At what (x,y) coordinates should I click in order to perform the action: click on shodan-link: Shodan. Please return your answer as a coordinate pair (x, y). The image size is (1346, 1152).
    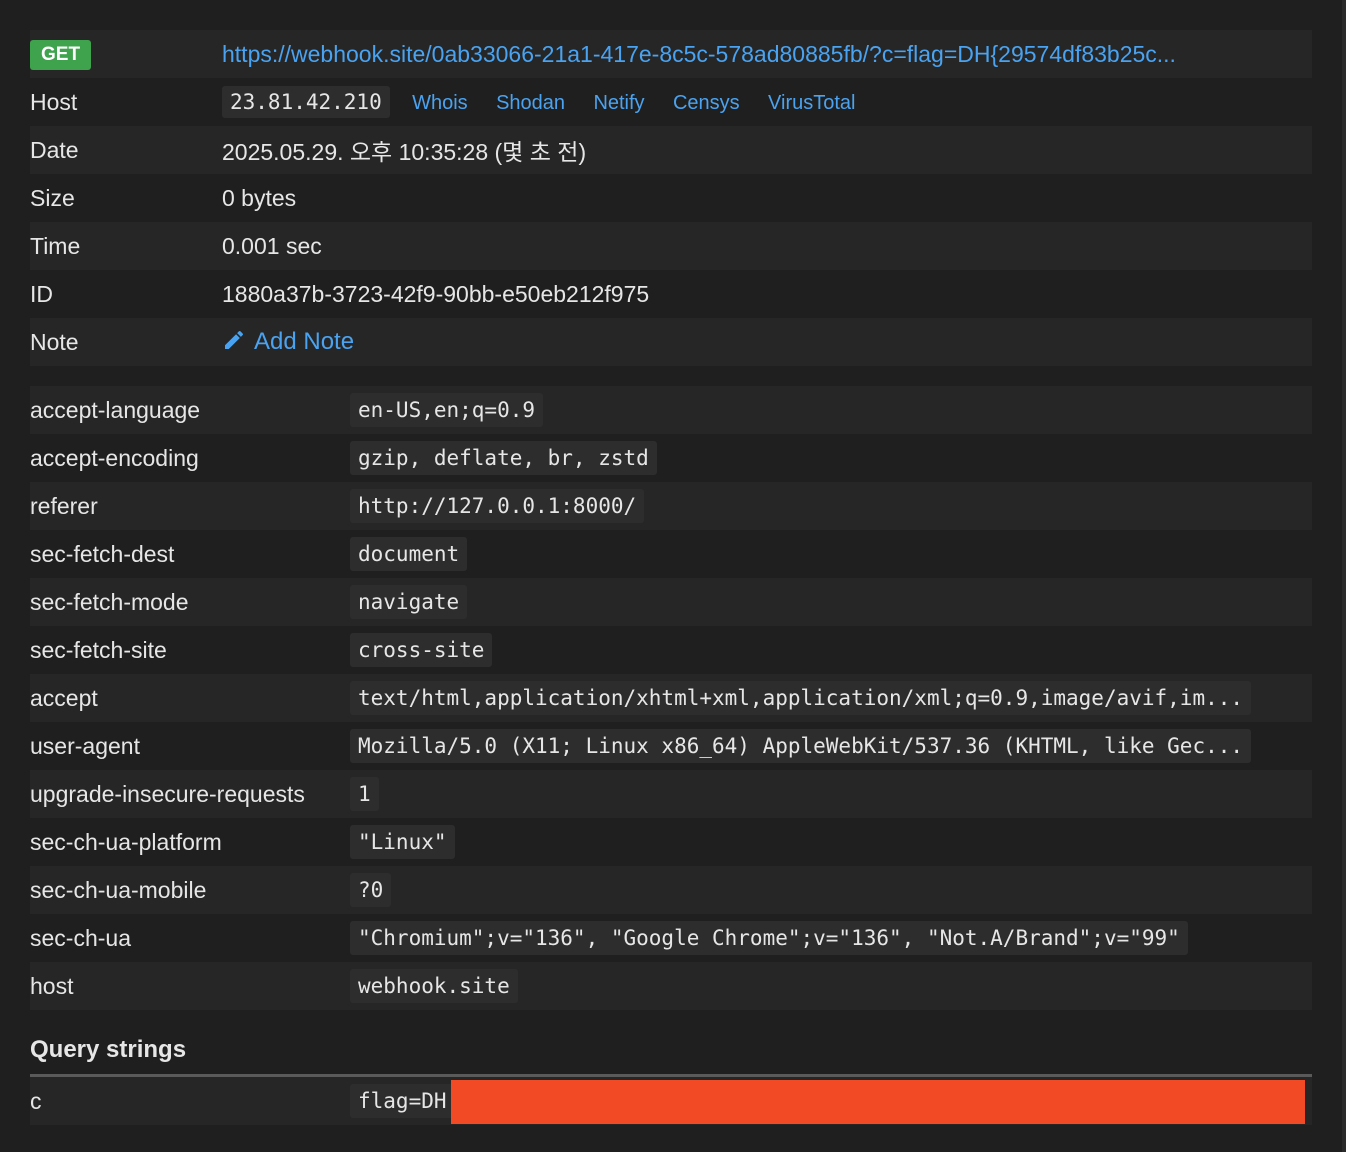
    Looking at the image, I should click on (530, 103).